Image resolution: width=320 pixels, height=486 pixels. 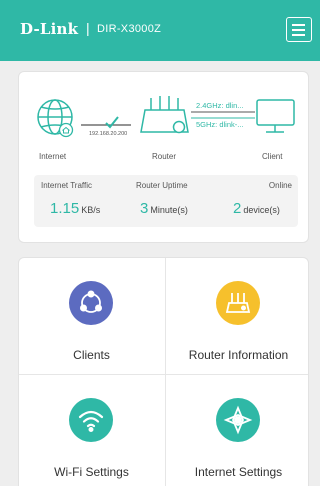 I want to click on internet-settings-icon, so click(x=238, y=420).